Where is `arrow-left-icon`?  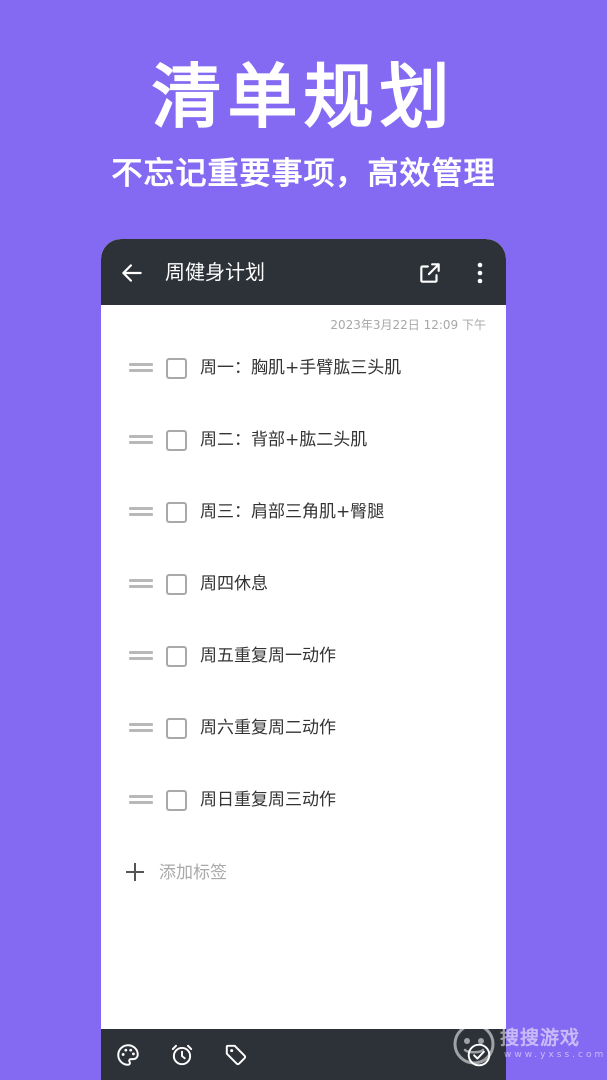
arrow-left-icon is located at coordinates (132, 273).